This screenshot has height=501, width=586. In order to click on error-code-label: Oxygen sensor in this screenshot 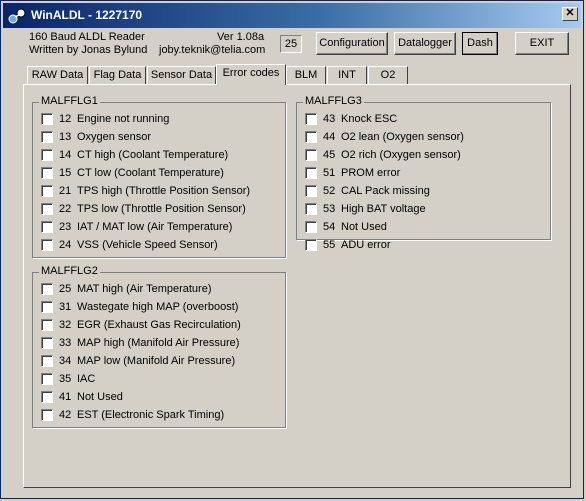, I will do `click(114, 137)`.